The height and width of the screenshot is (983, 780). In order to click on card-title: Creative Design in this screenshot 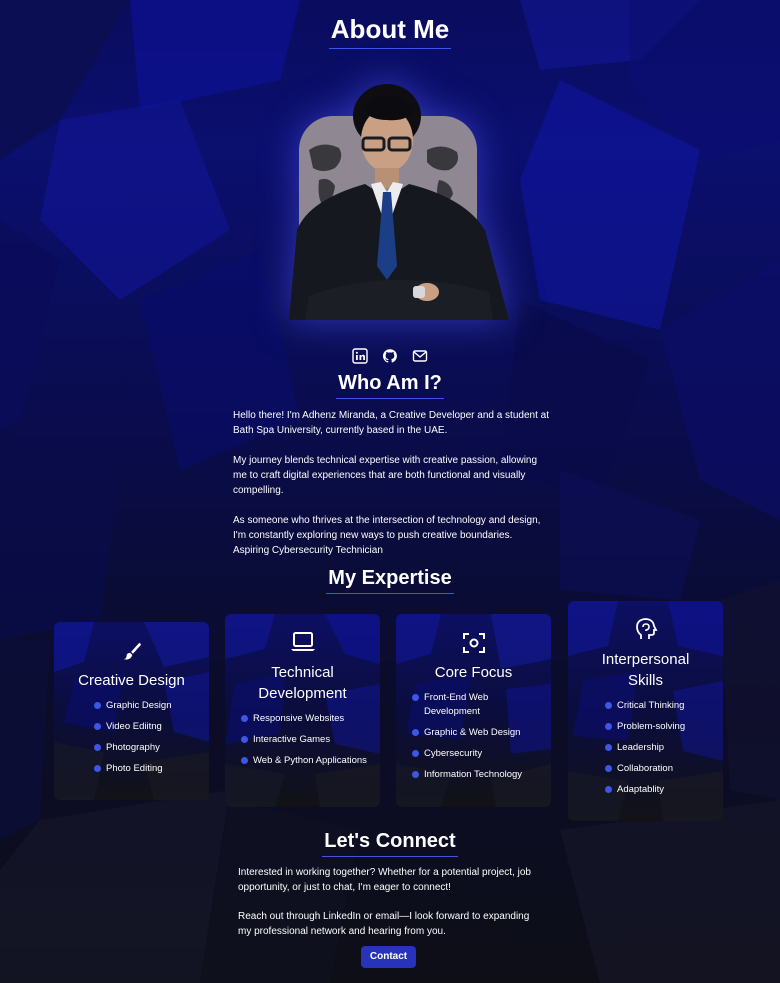, I will do `click(131, 680)`.